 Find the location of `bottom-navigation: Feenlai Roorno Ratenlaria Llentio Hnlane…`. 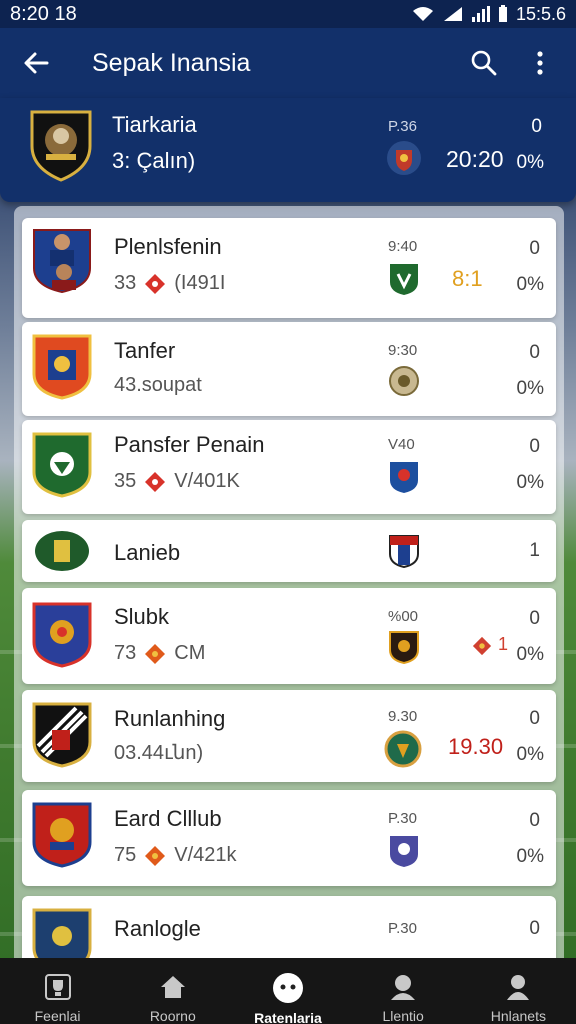

bottom-navigation: Feenlai Roorno Ratenlaria Llentio Hnlane… is located at coordinates (288, 991).